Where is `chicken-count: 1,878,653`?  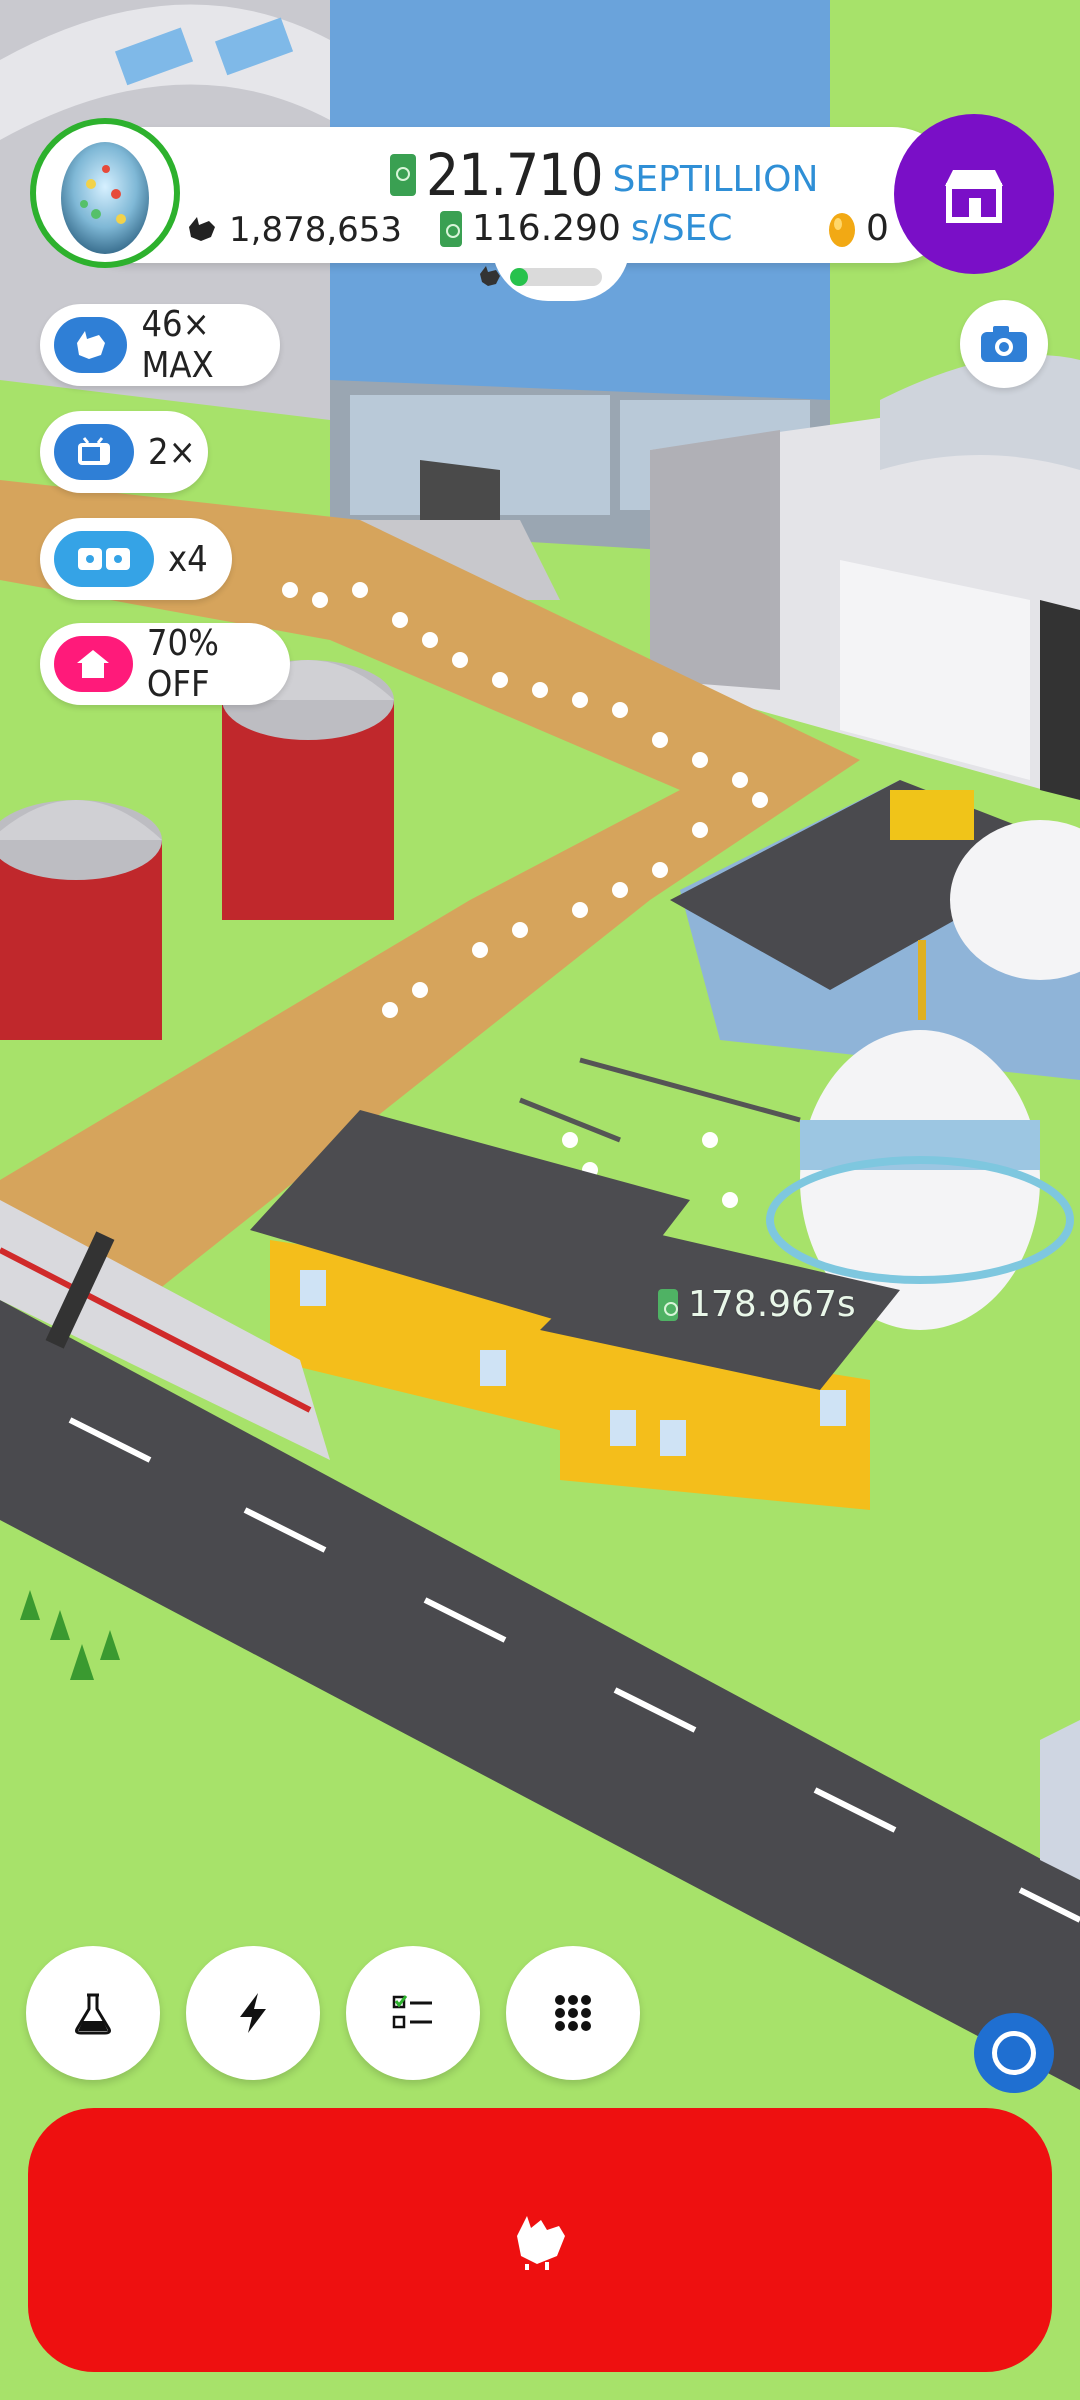
chicken-count: 1,878,653 is located at coordinates (293, 230).